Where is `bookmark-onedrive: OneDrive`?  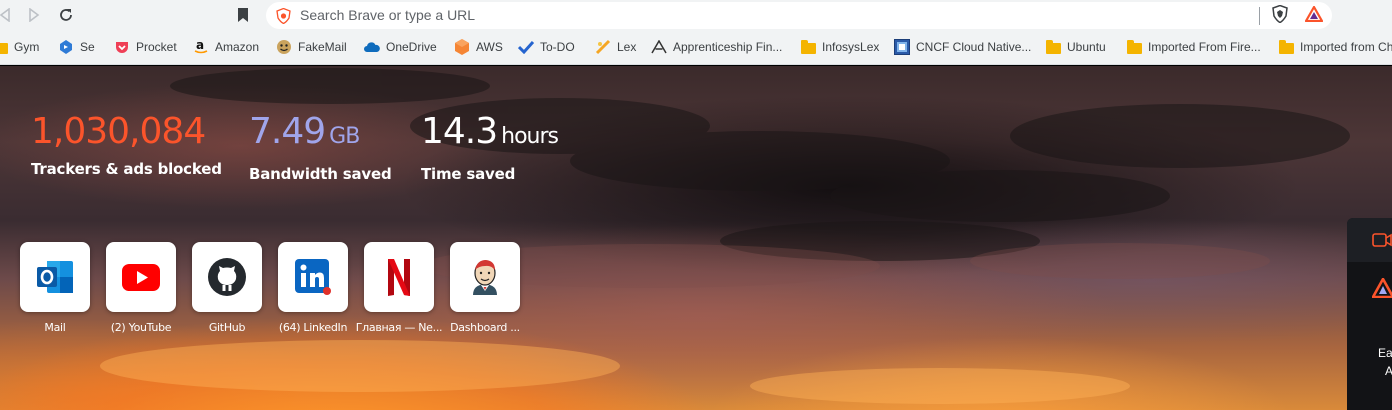
bookmark-onedrive: OneDrive is located at coordinates (400, 47).